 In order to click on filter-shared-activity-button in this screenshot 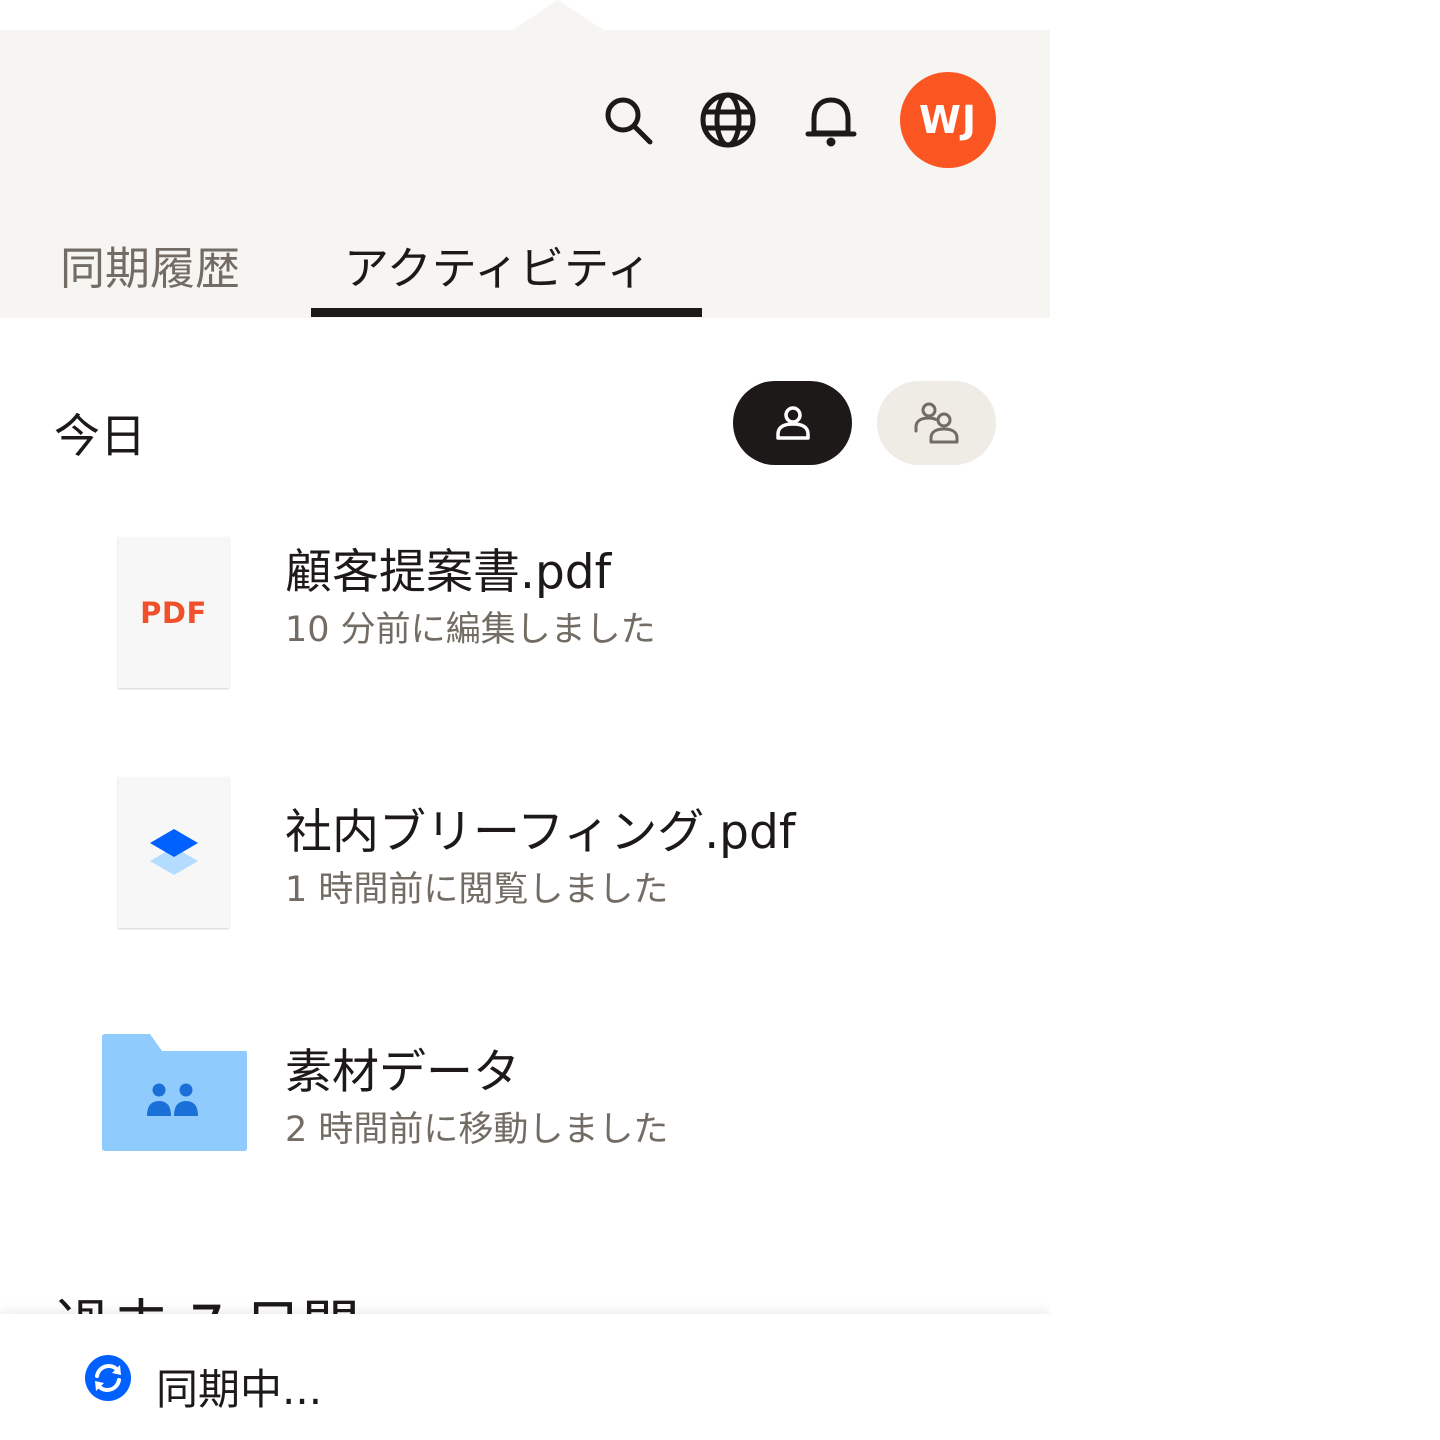, I will do `click(936, 423)`.